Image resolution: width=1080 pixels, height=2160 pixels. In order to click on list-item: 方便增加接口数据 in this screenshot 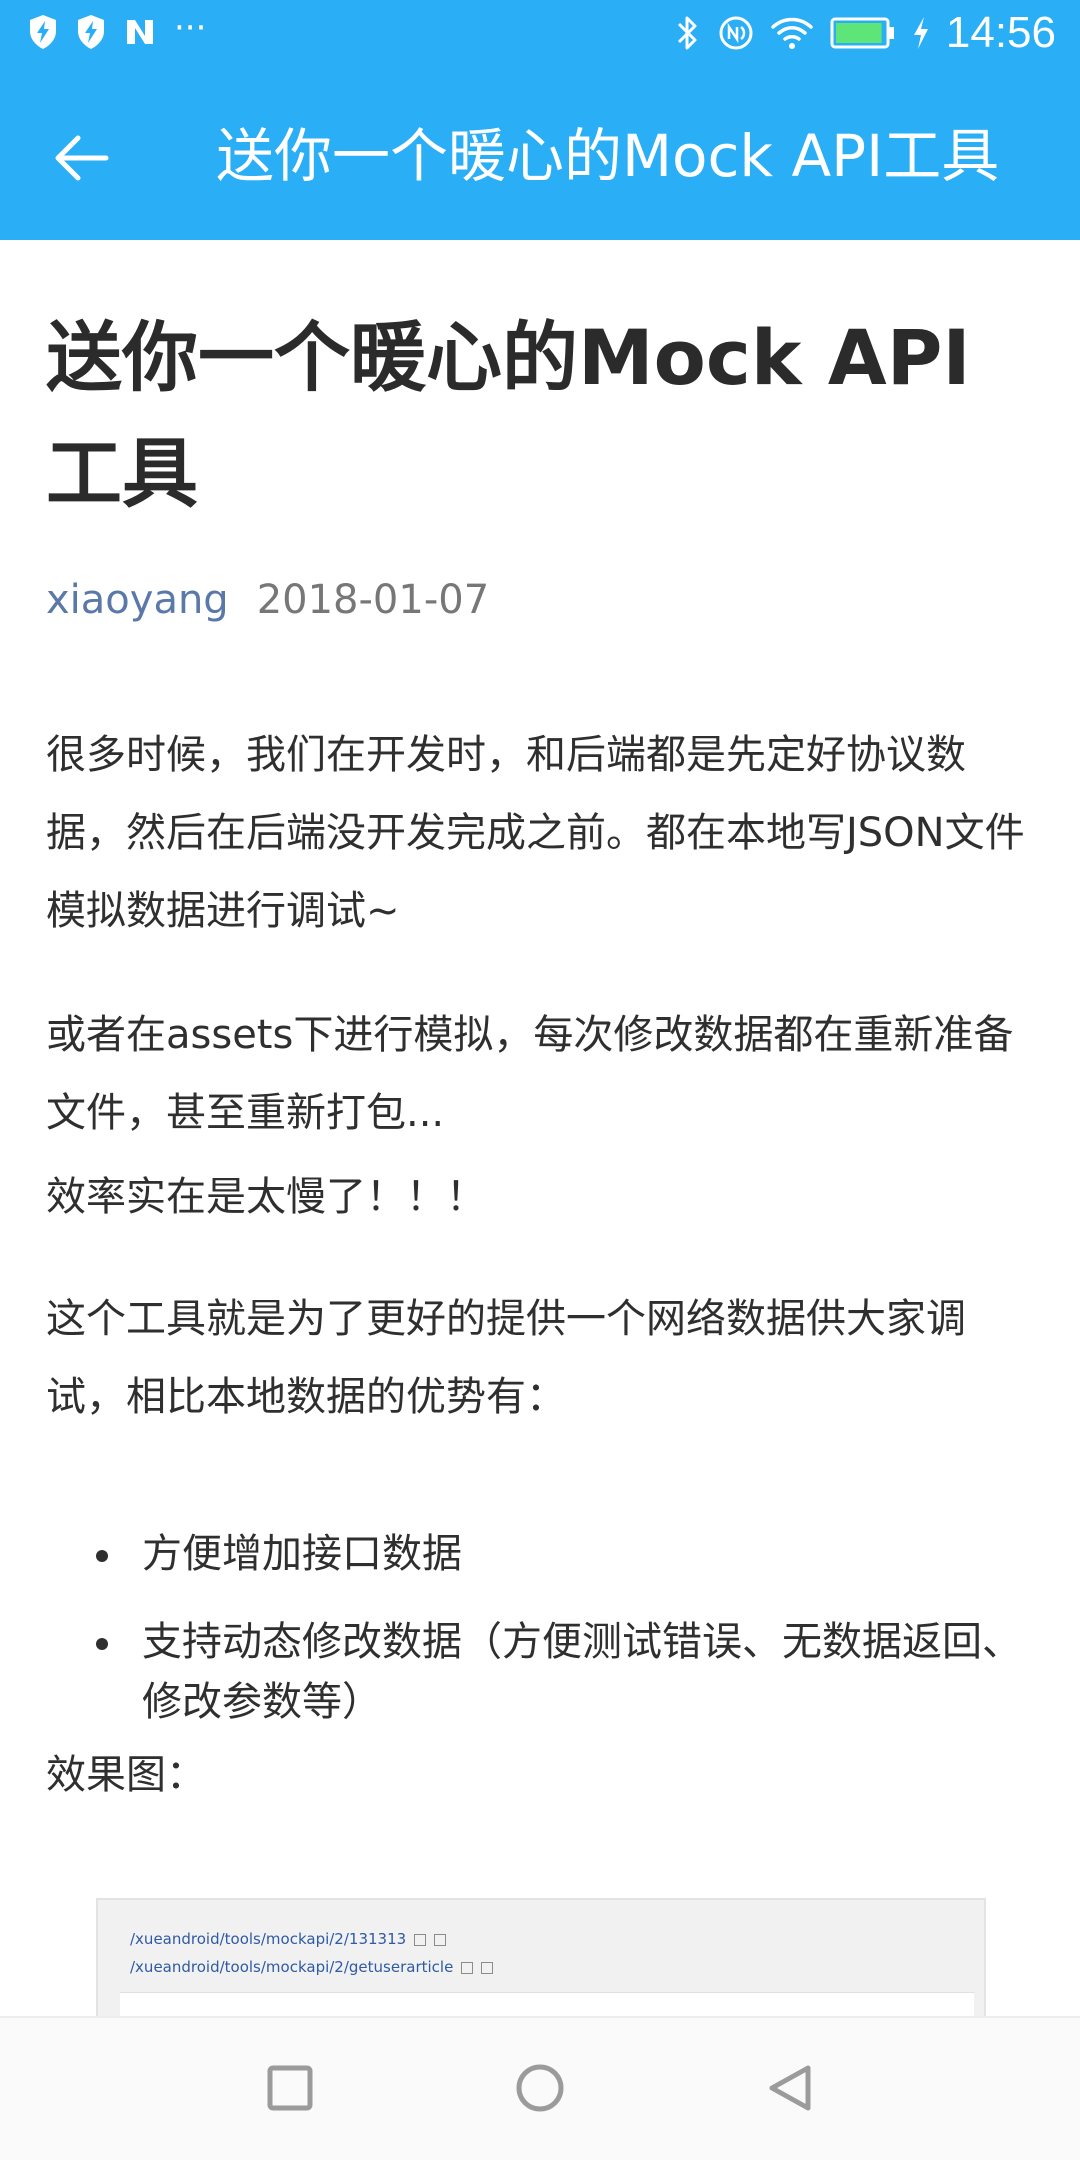, I will do `click(541, 1554)`.